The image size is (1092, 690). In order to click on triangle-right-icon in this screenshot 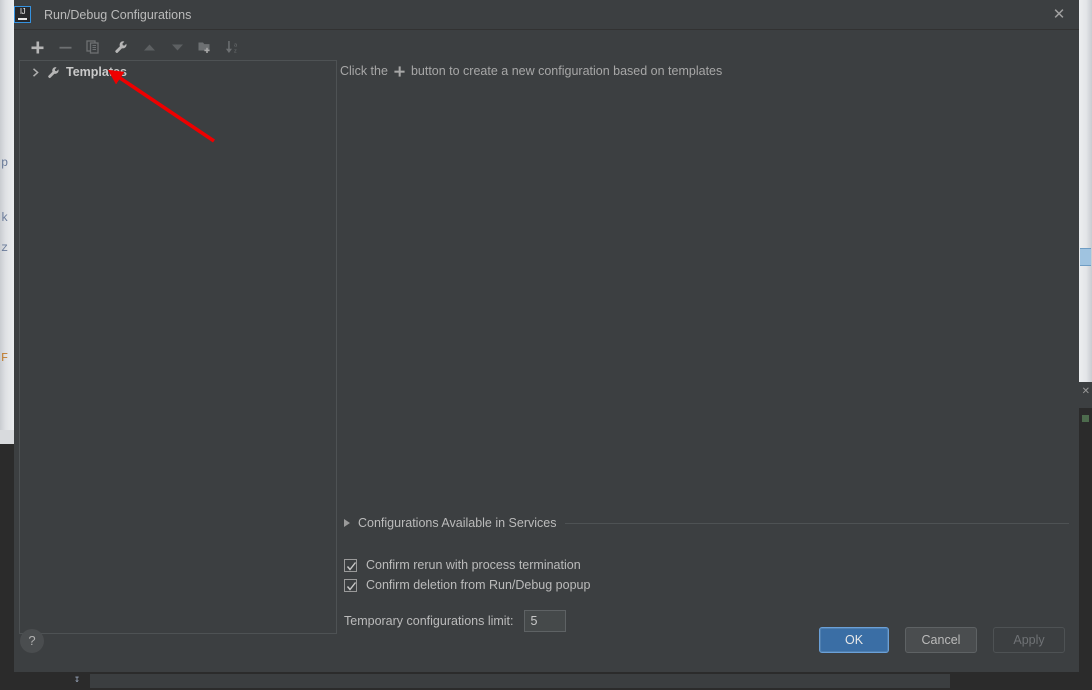, I will do `click(347, 523)`.